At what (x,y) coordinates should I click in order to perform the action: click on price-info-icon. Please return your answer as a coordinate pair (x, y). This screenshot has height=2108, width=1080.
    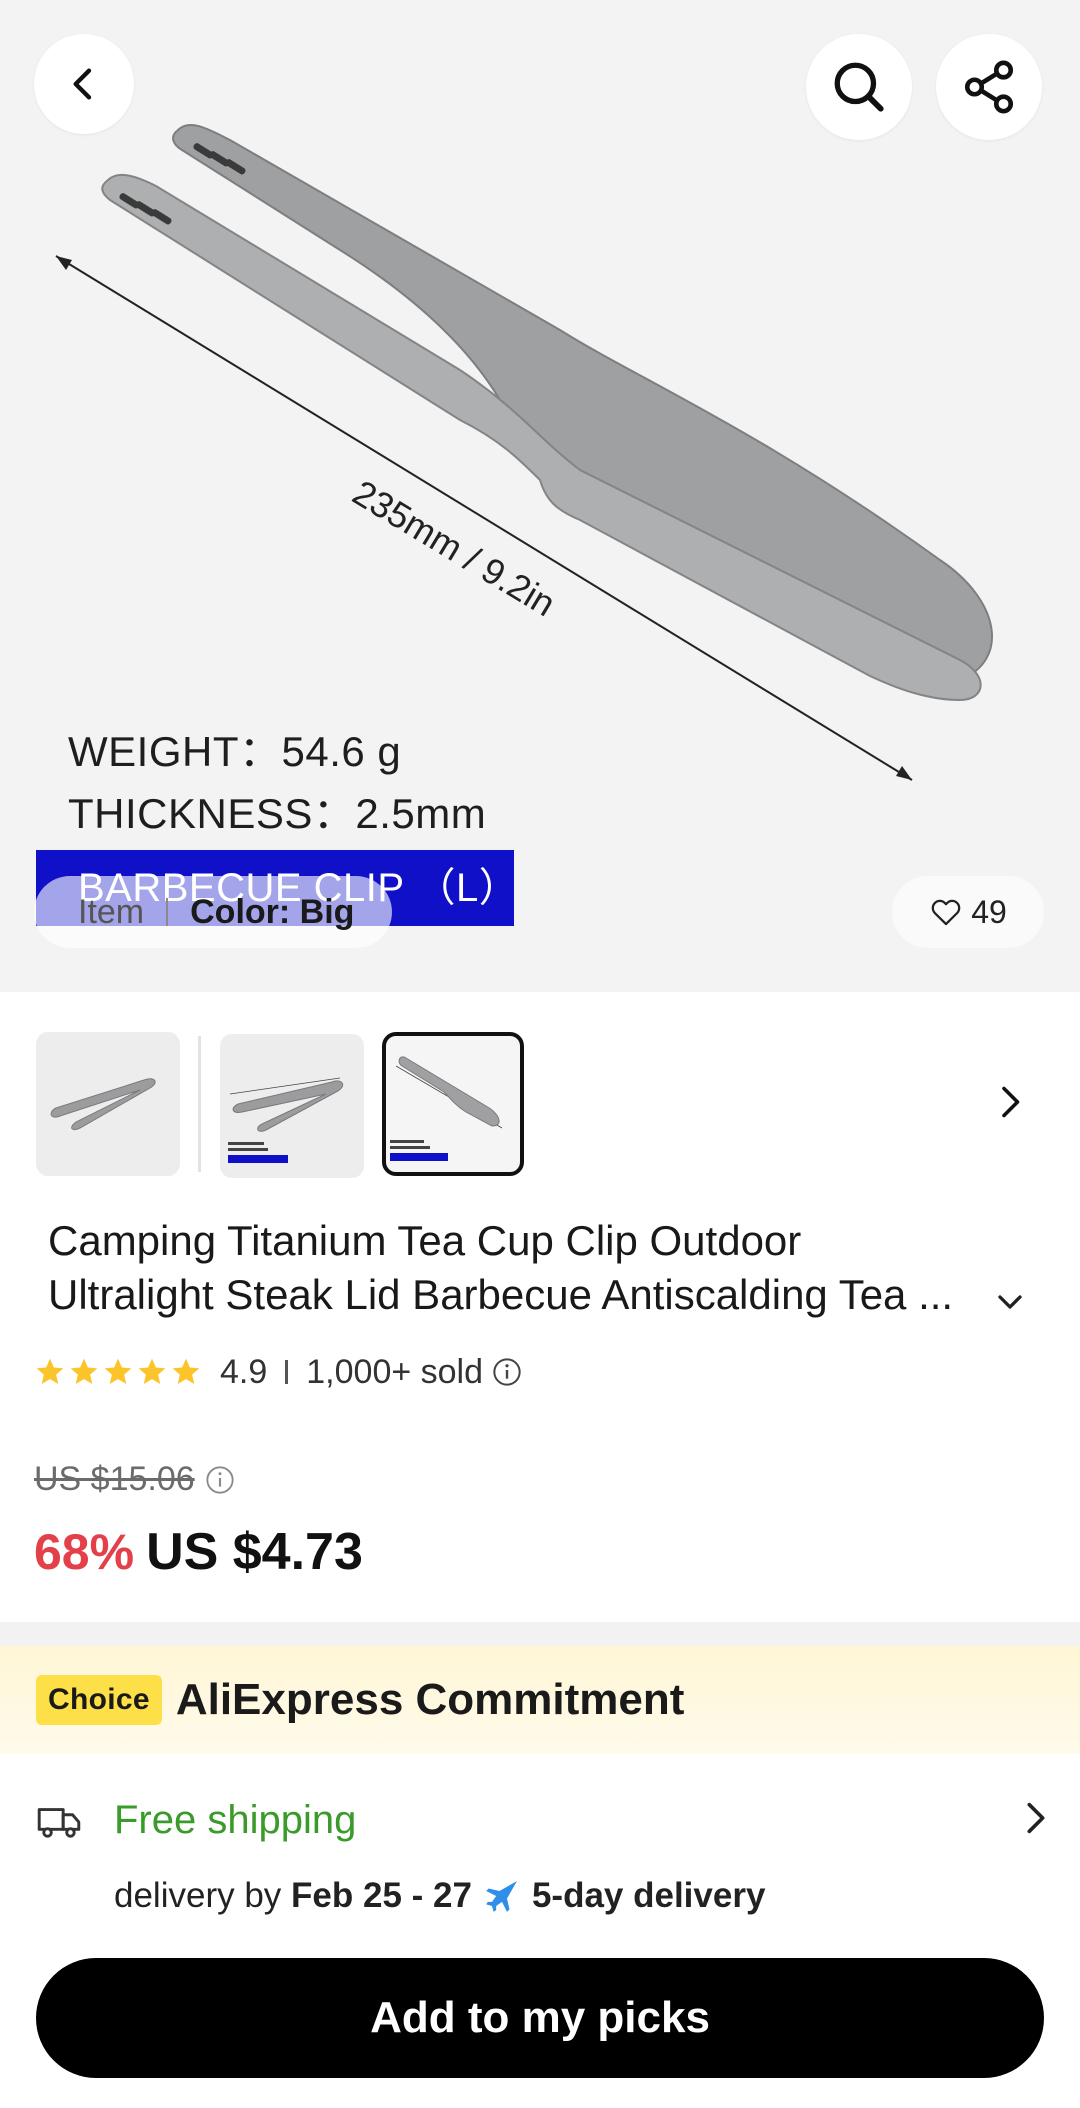
    Looking at the image, I should click on (220, 1480).